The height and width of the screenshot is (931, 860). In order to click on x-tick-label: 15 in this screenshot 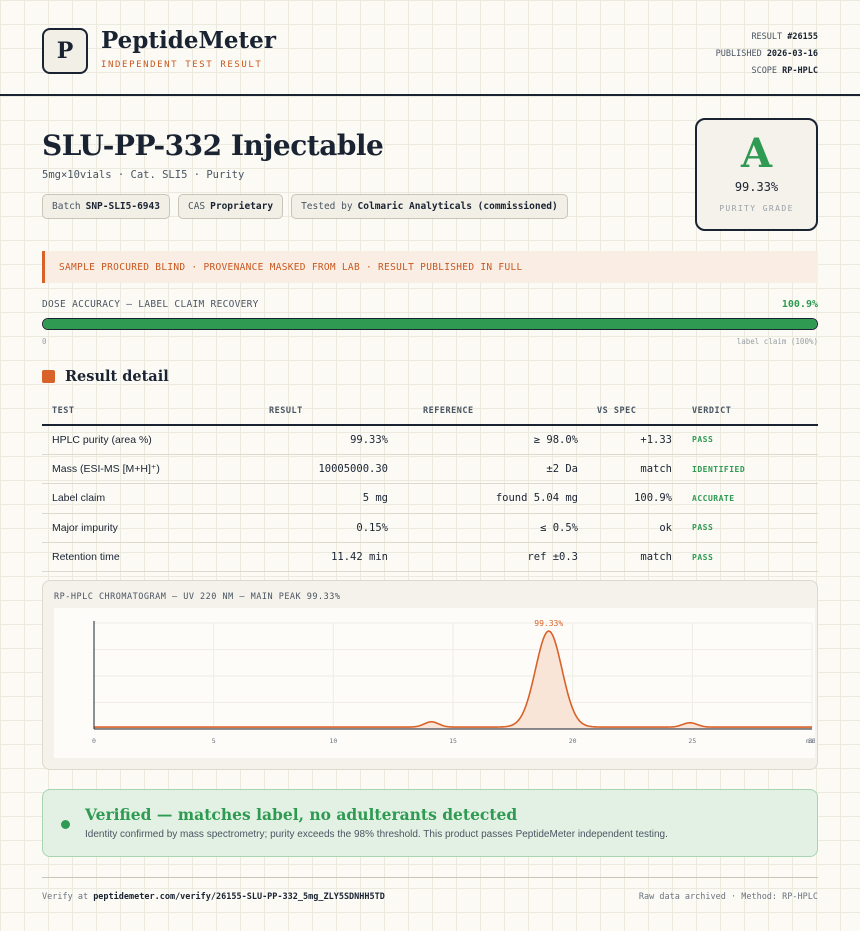, I will do `click(453, 741)`.